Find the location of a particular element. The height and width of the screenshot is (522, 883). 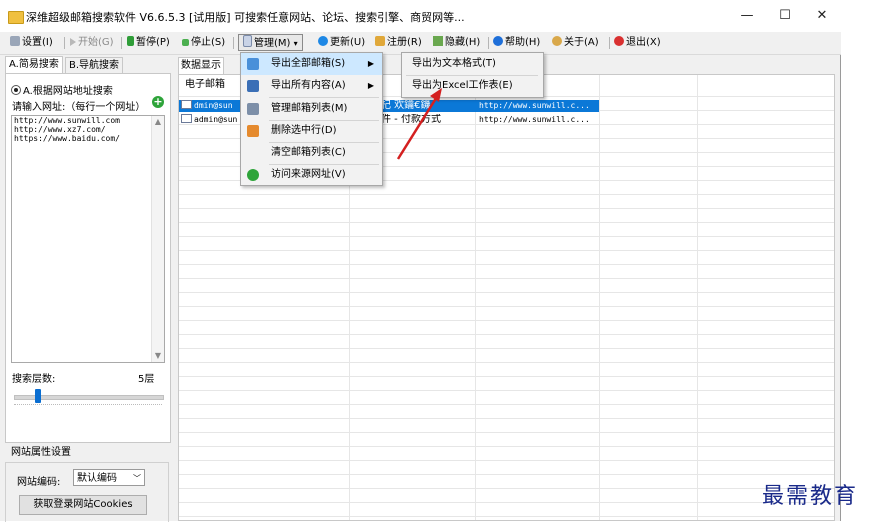

exit-icon is located at coordinates (619, 41).